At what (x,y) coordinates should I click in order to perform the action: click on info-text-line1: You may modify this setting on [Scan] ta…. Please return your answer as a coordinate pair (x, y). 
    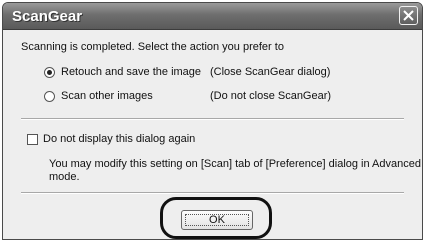
    Looking at the image, I should click on (235, 164).